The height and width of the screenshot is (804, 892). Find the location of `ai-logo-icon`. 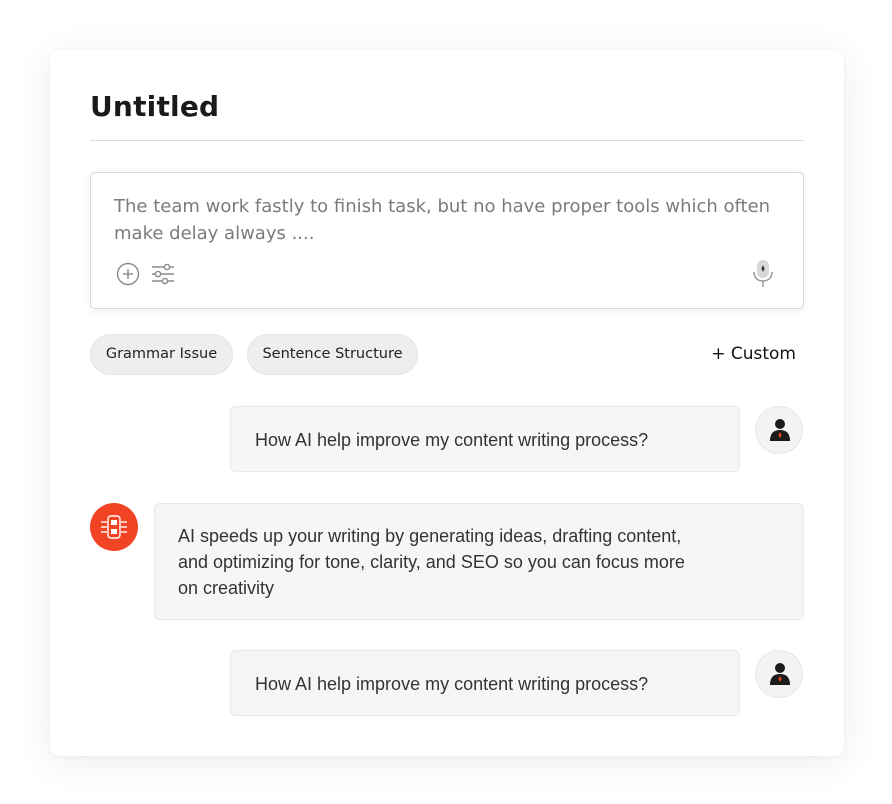

ai-logo-icon is located at coordinates (114, 527).